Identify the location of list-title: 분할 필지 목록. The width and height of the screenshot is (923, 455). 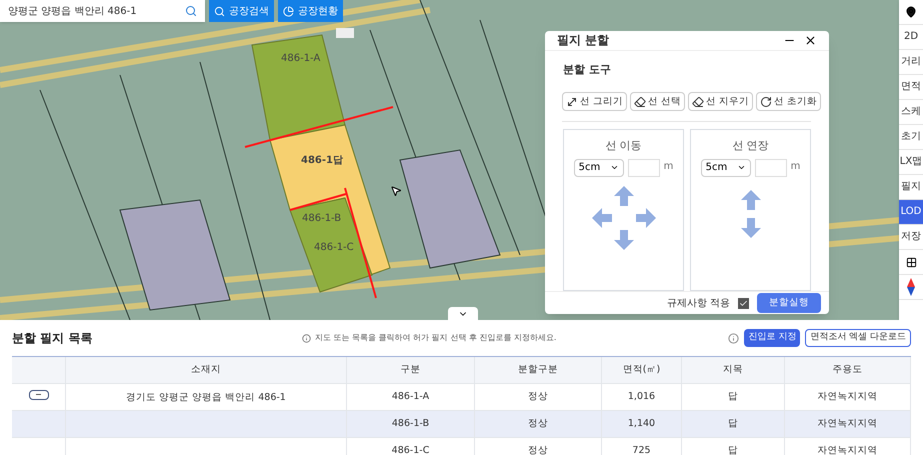
(53, 338).